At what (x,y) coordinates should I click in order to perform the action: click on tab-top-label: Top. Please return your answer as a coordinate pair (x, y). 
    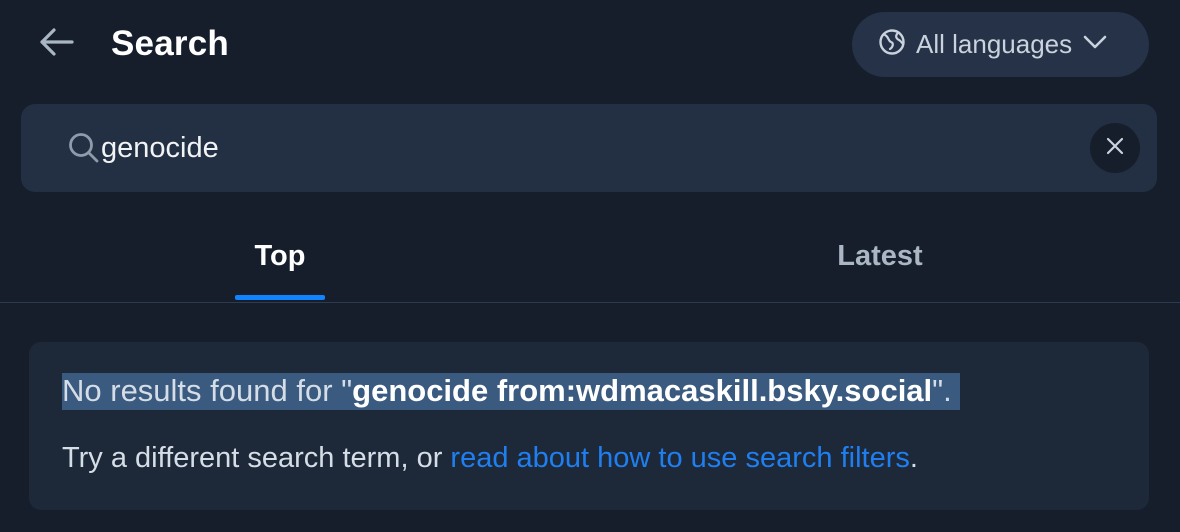
    Looking at the image, I should click on (280, 256).